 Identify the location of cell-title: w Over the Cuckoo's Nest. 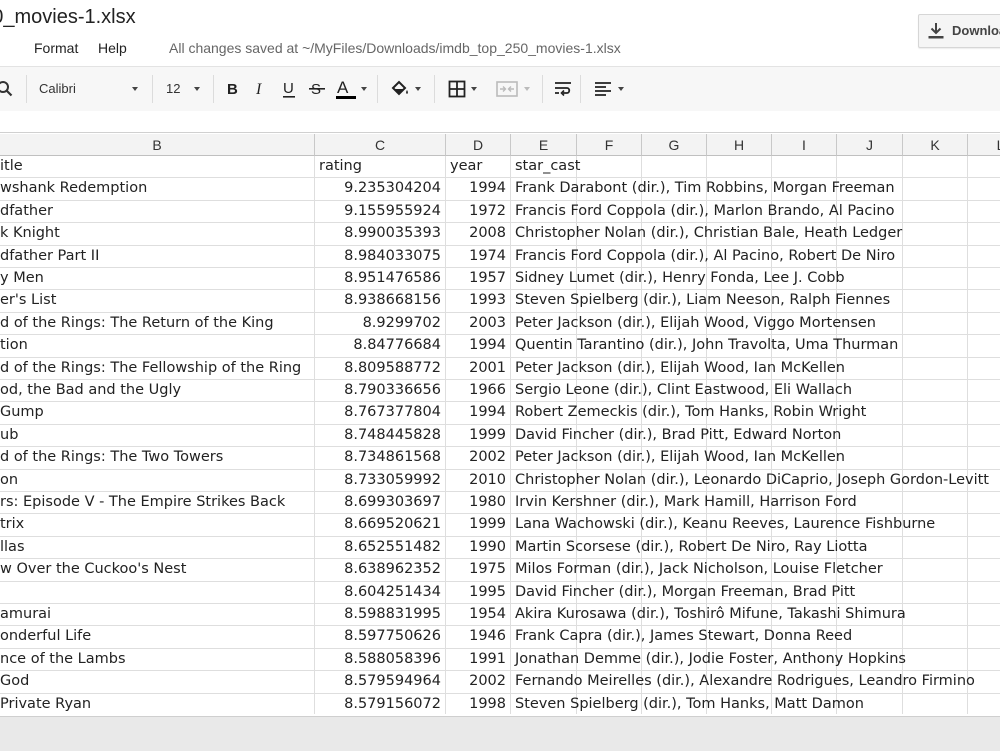
(157, 570).